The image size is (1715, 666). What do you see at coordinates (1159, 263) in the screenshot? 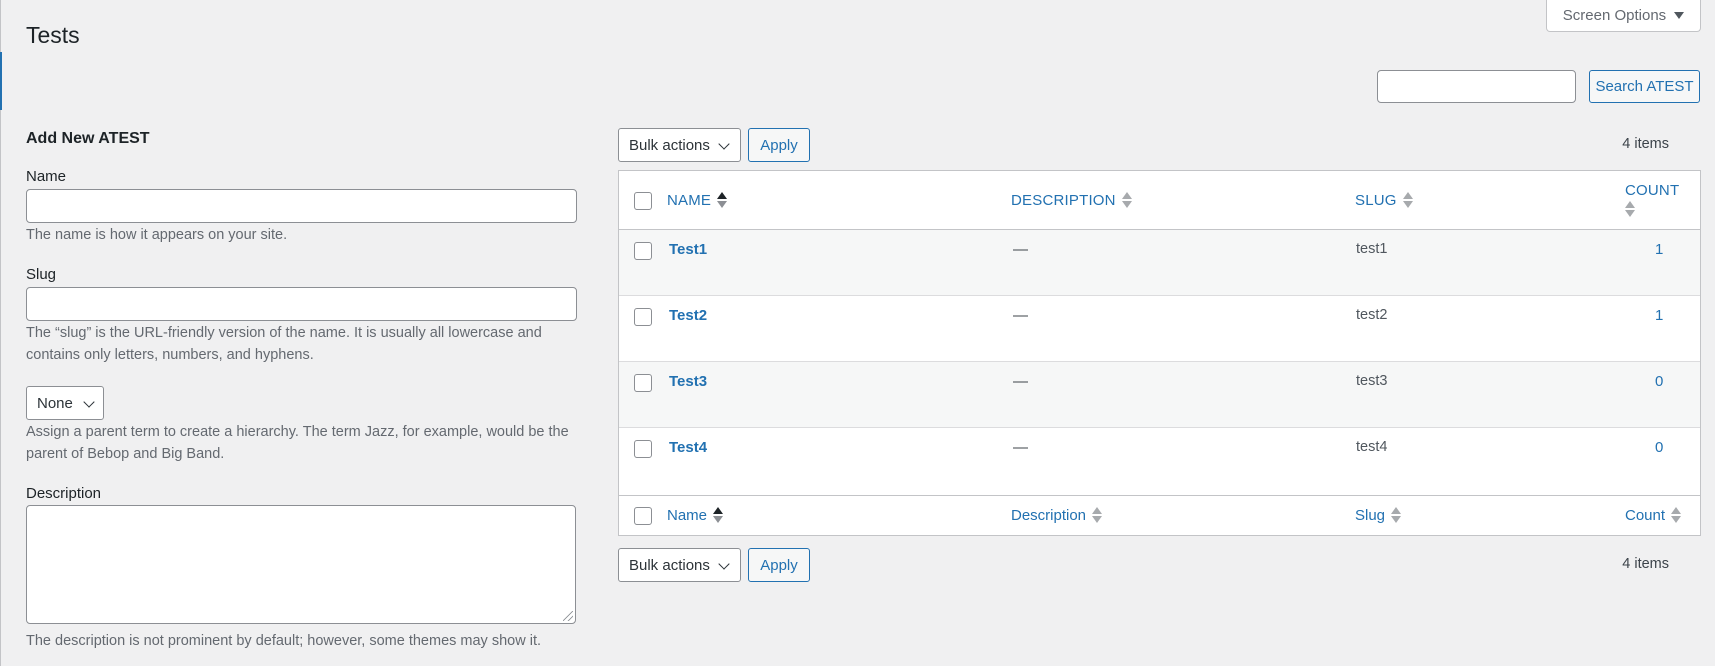
I see `table-row: Test1 — test1 1` at bounding box center [1159, 263].